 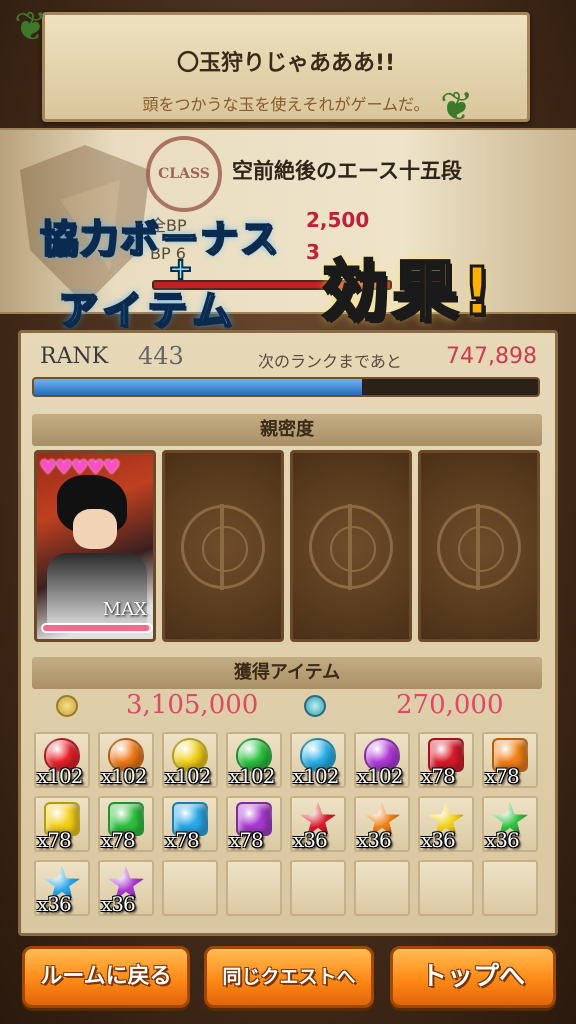 What do you see at coordinates (347, 171) in the screenshot?
I see `class-name: 空前絶後のエース十五段` at bounding box center [347, 171].